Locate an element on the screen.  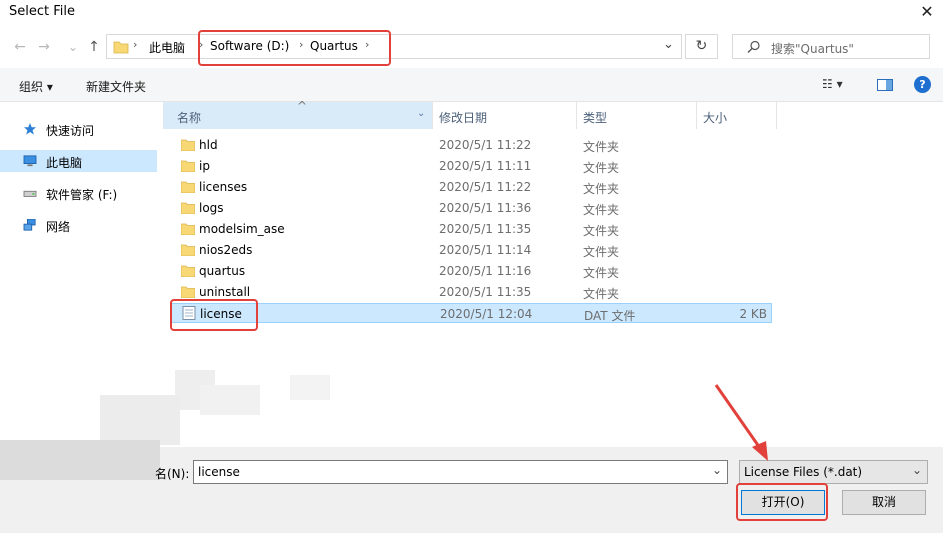
file-name: modelsim_ase is located at coordinates (242, 229).